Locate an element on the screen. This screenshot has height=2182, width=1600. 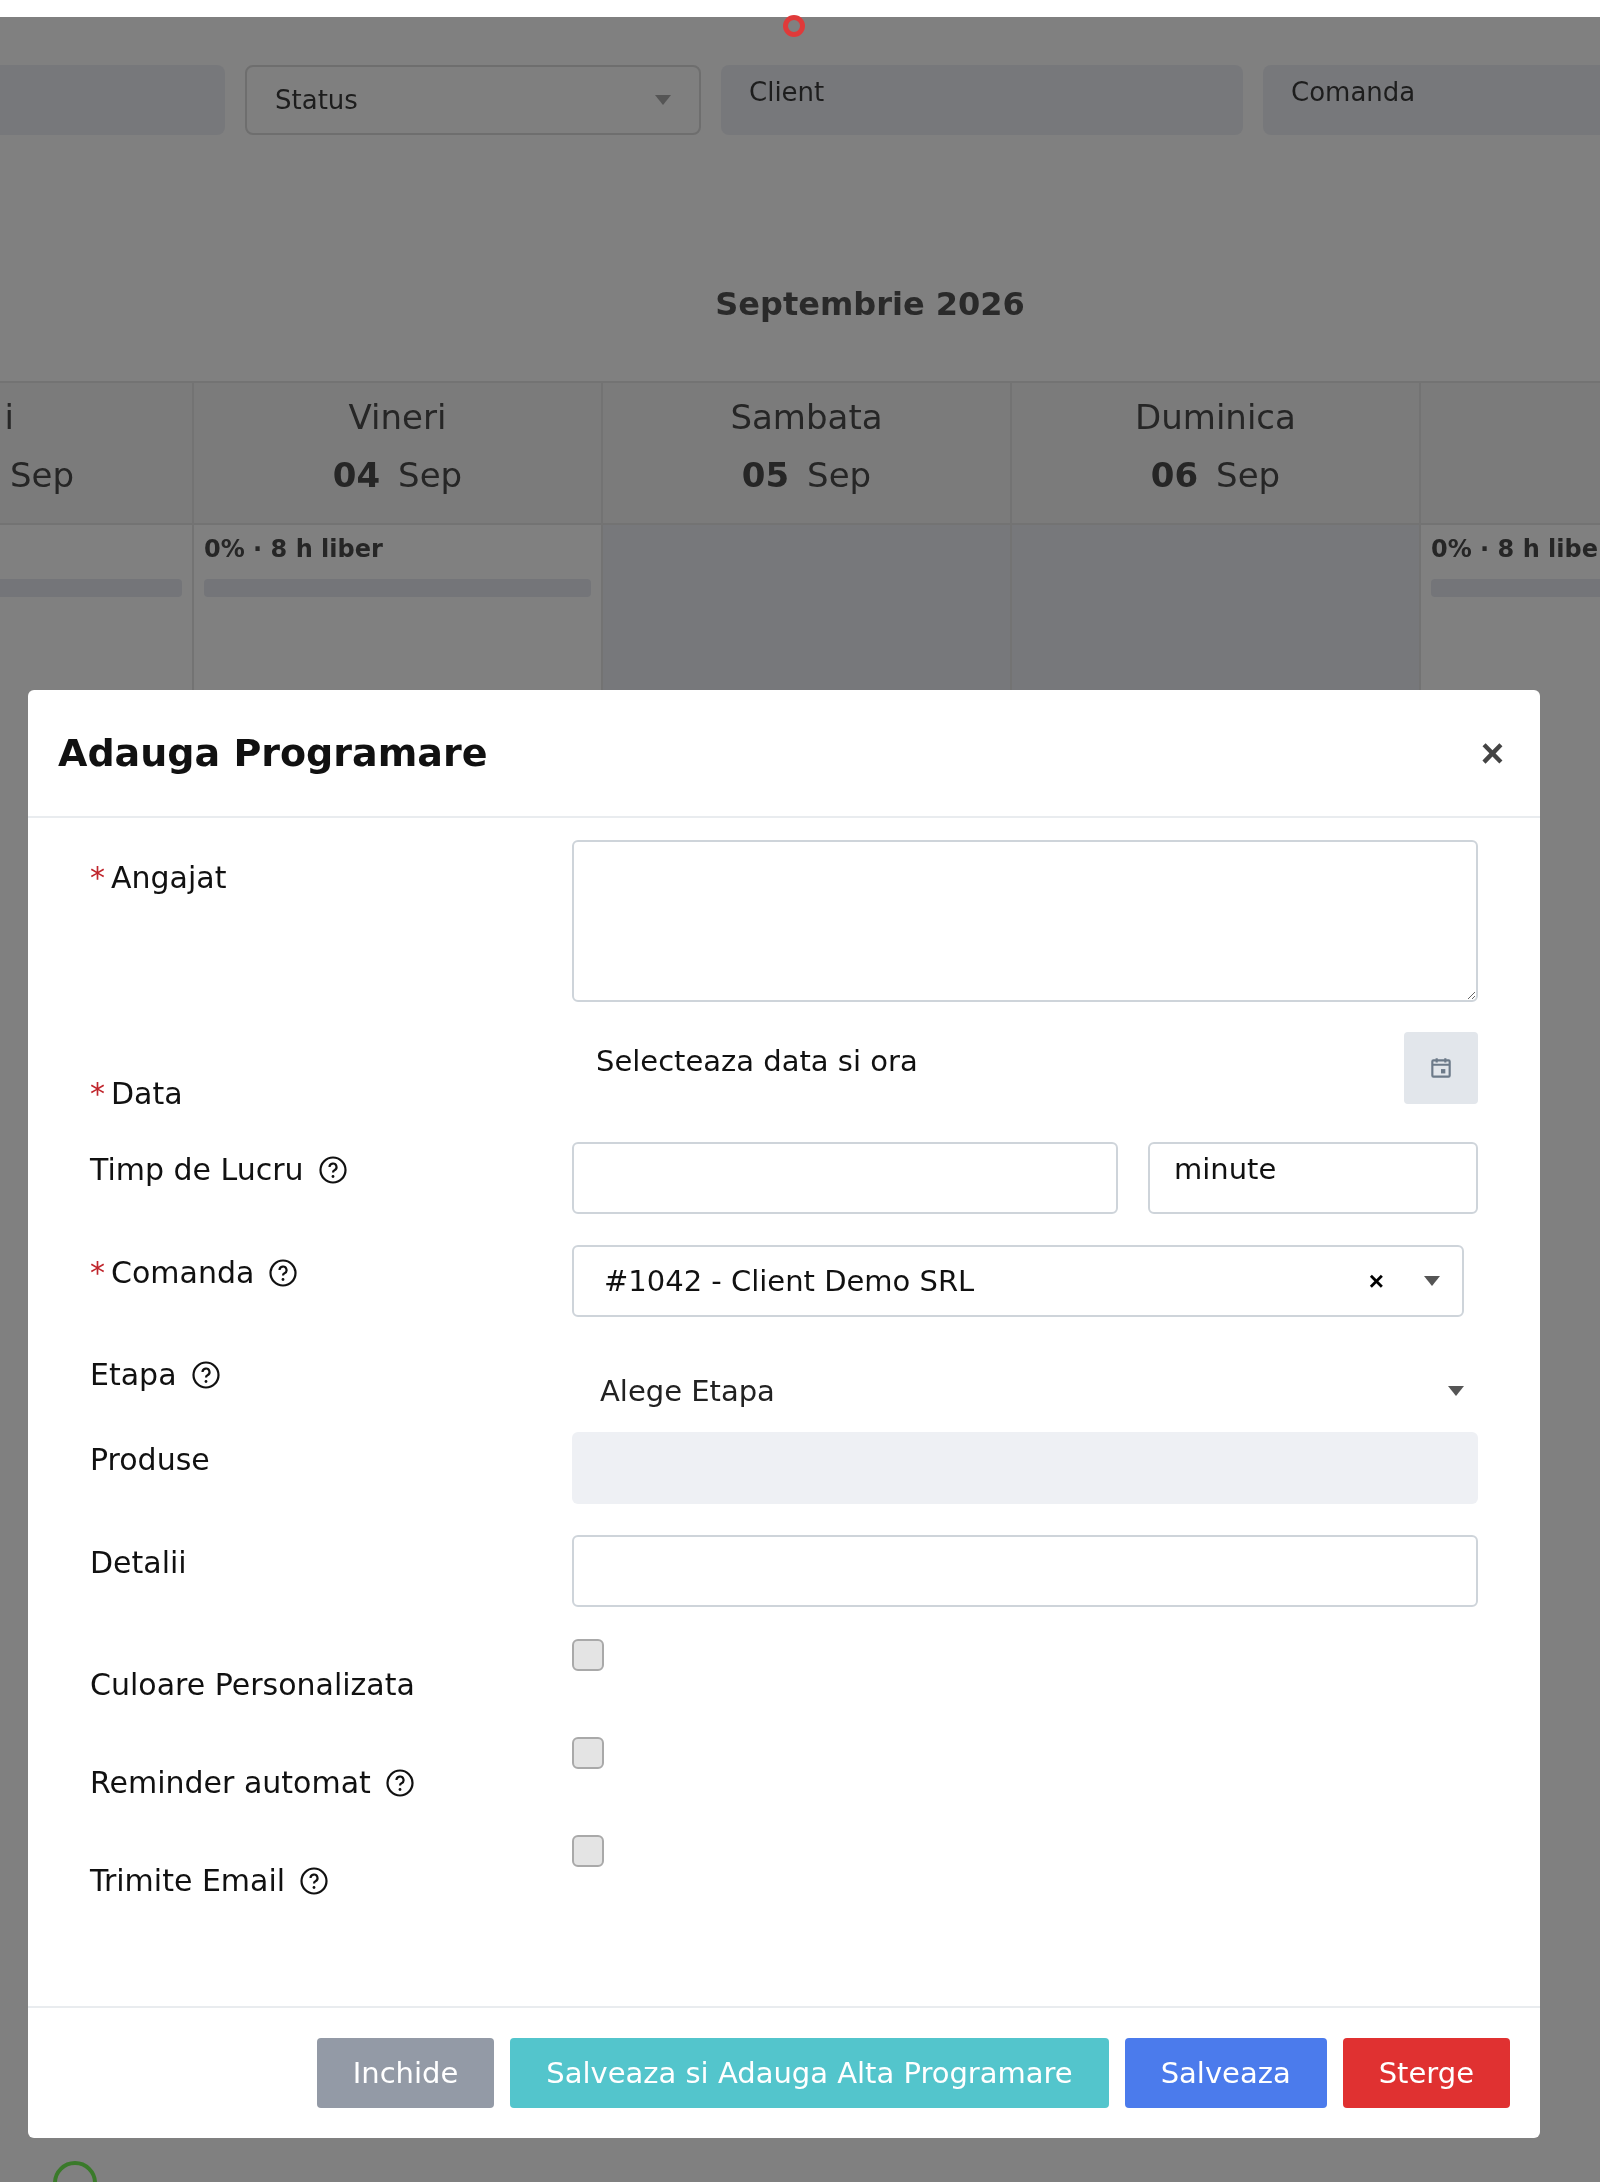
filter-field: Client is located at coordinates (982, 100).